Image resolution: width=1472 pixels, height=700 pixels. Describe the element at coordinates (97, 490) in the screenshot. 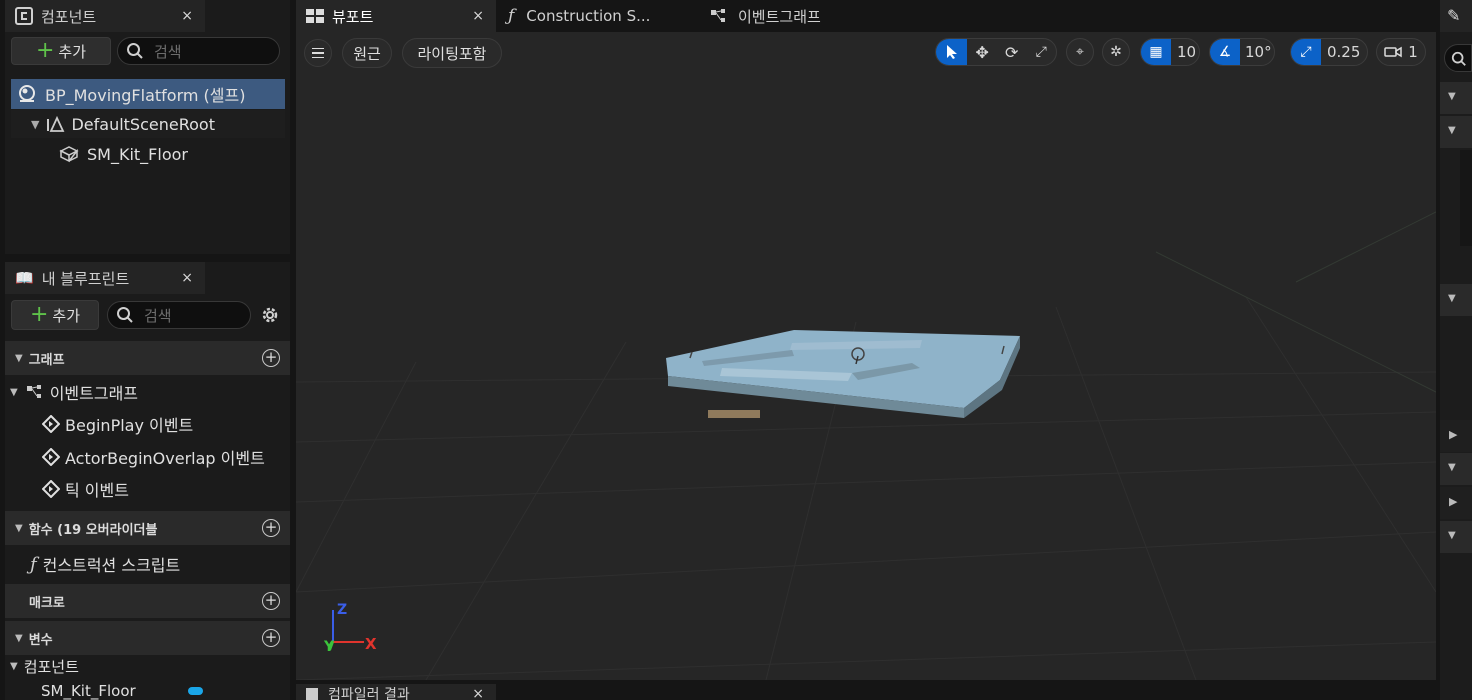

I see `event-label: 틱 이벤트` at that location.